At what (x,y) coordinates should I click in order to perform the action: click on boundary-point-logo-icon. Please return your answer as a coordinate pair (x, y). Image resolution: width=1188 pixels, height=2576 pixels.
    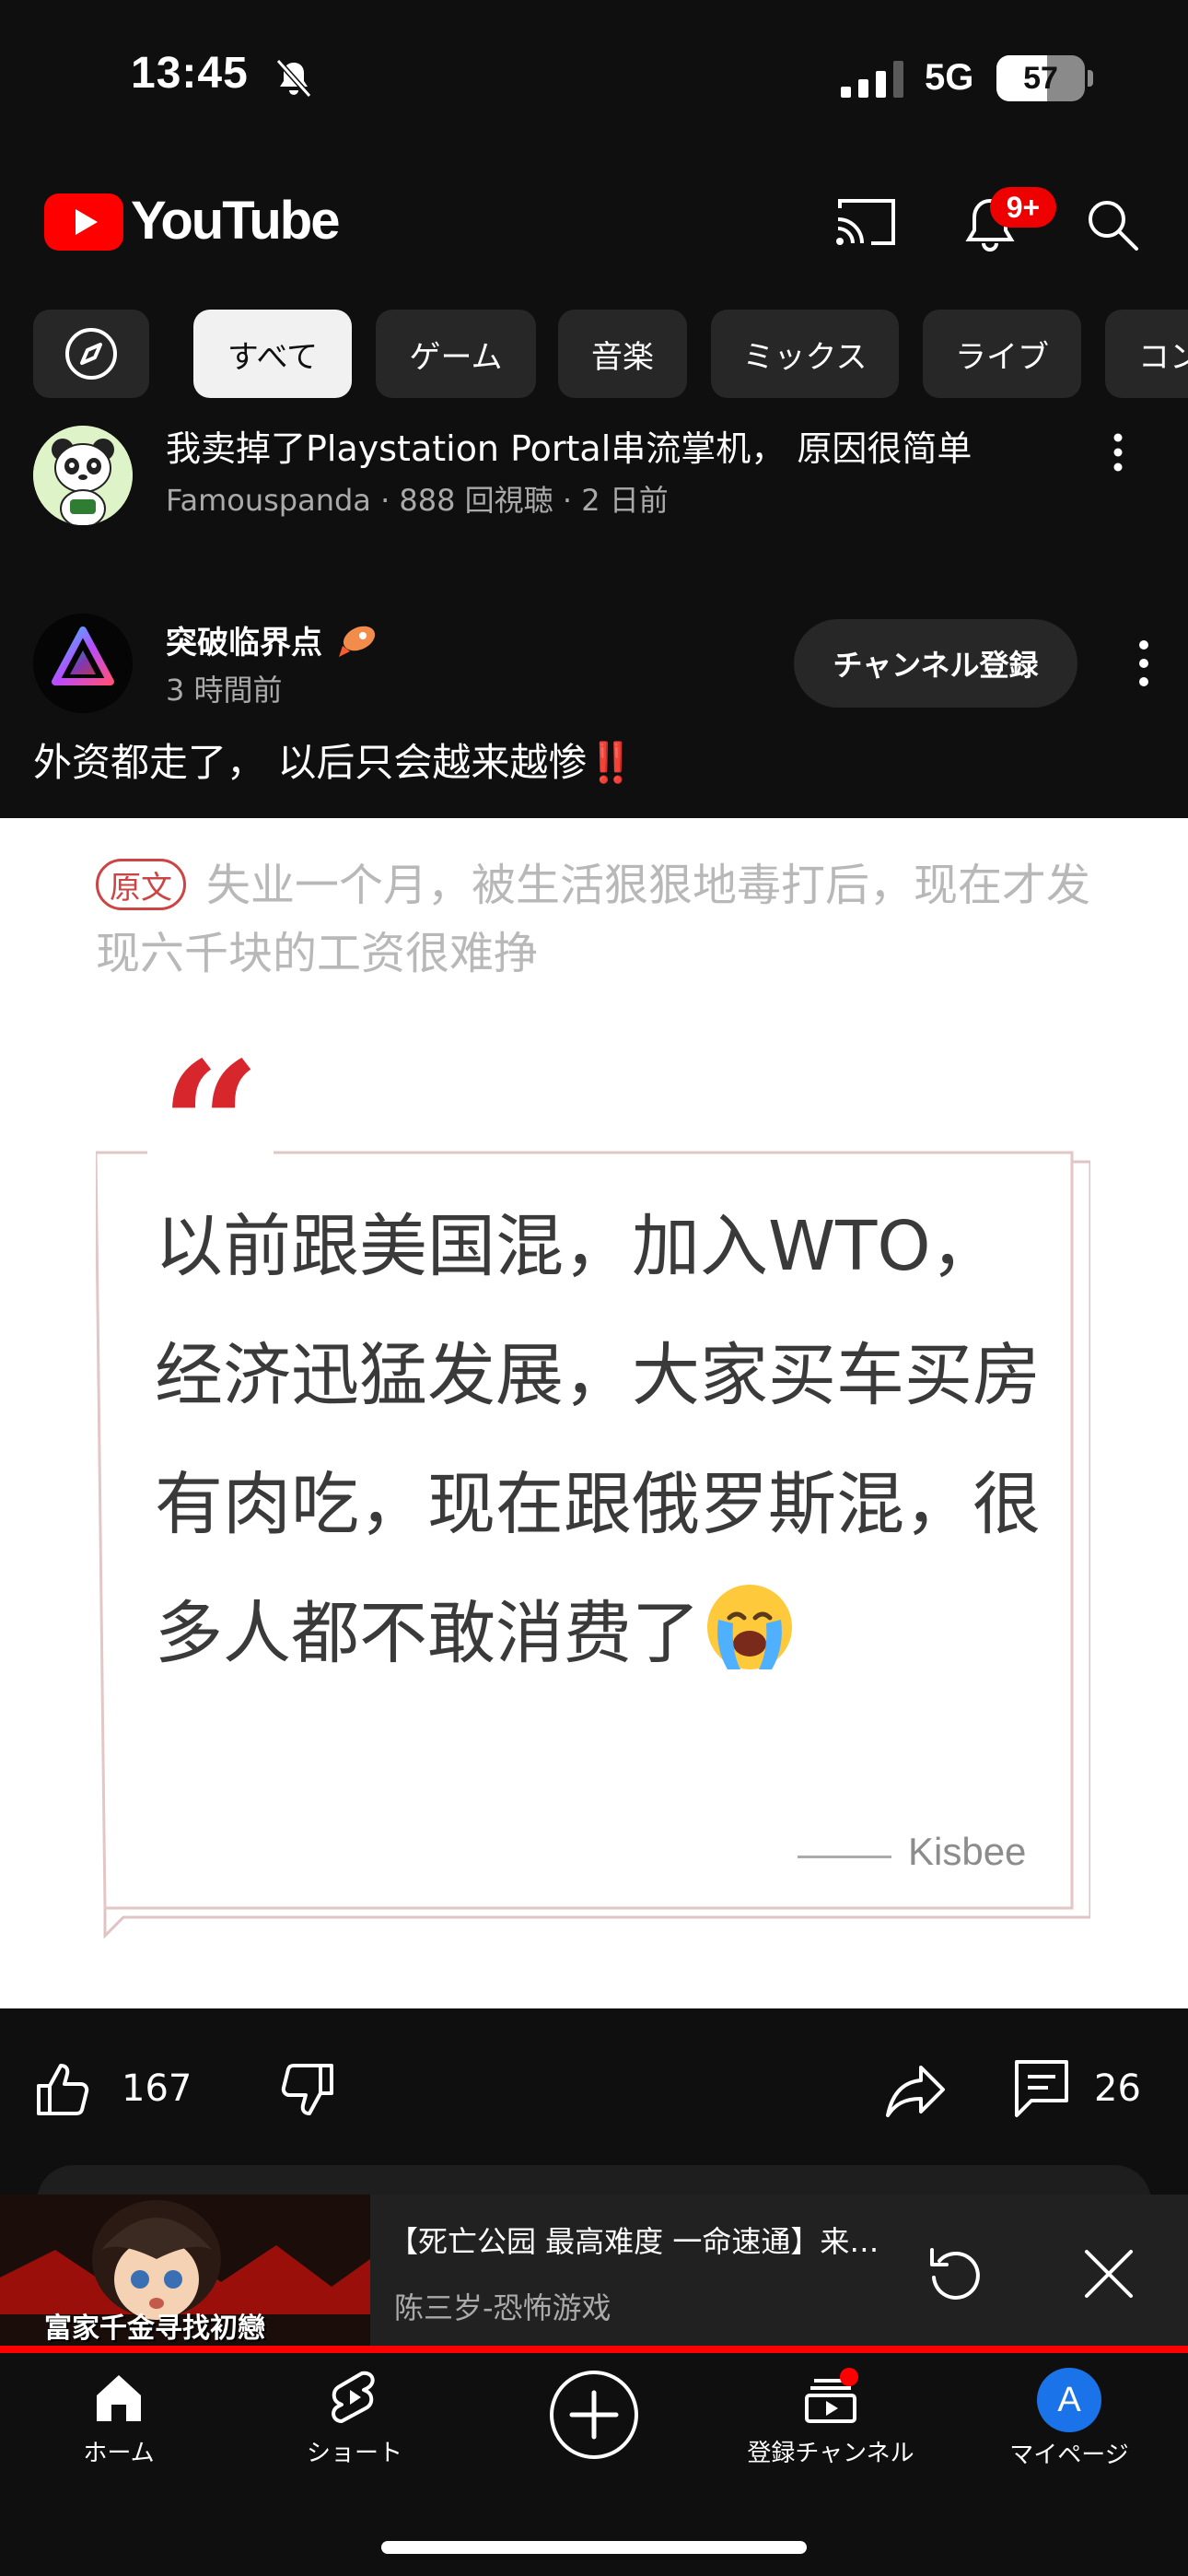
    Looking at the image, I should click on (83, 663).